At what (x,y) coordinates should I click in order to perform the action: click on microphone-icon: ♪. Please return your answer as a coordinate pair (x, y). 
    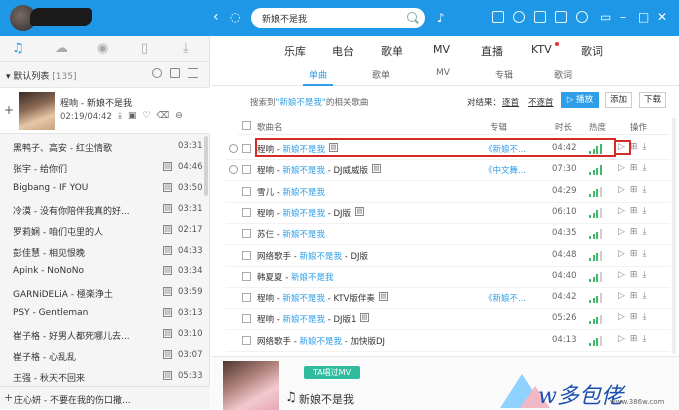
    Looking at the image, I should click on (441, 18).